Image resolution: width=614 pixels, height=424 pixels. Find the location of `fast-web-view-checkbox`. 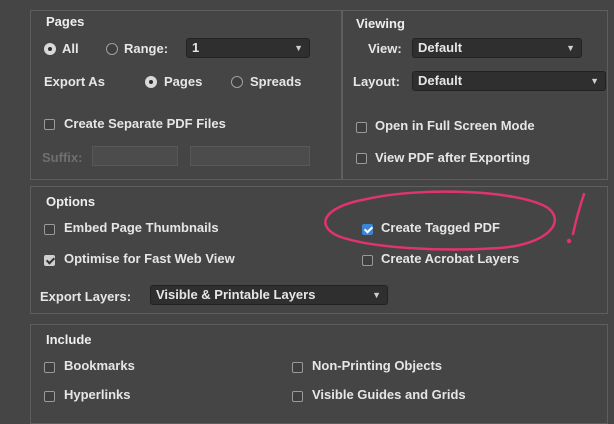

fast-web-view-checkbox is located at coordinates (49, 260).